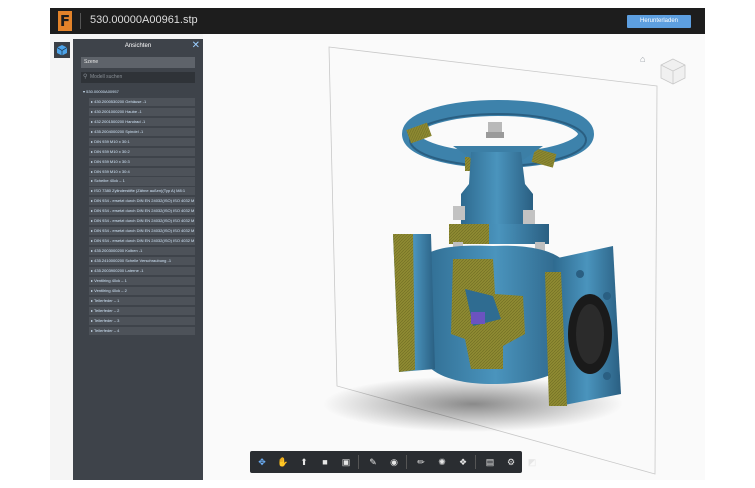 Image resolution: width=755 pixels, height=488 pixels. Describe the element at coordinates (511, 462) in the screenshot. I see `settings-icon: ⚙` at that location.